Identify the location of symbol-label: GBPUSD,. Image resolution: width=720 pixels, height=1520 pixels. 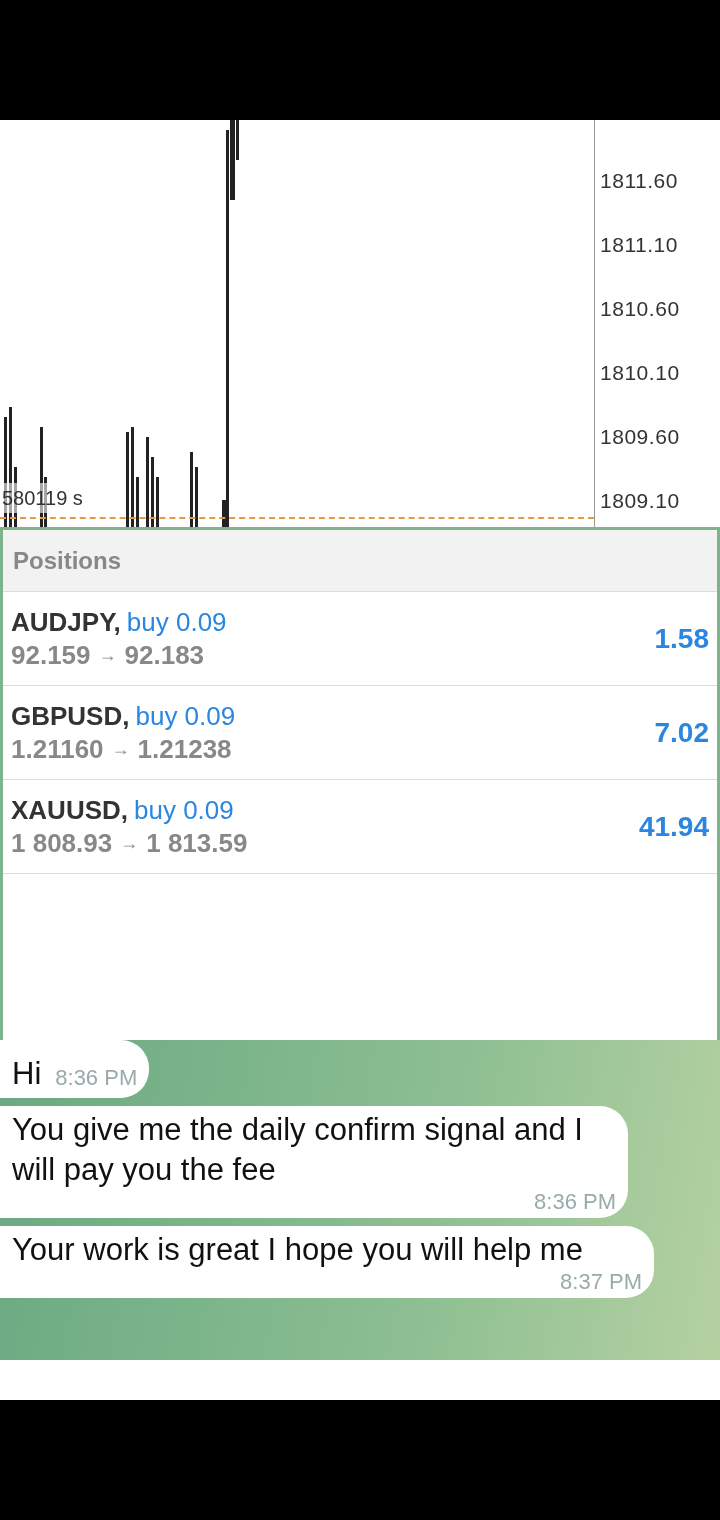
(70, 716).